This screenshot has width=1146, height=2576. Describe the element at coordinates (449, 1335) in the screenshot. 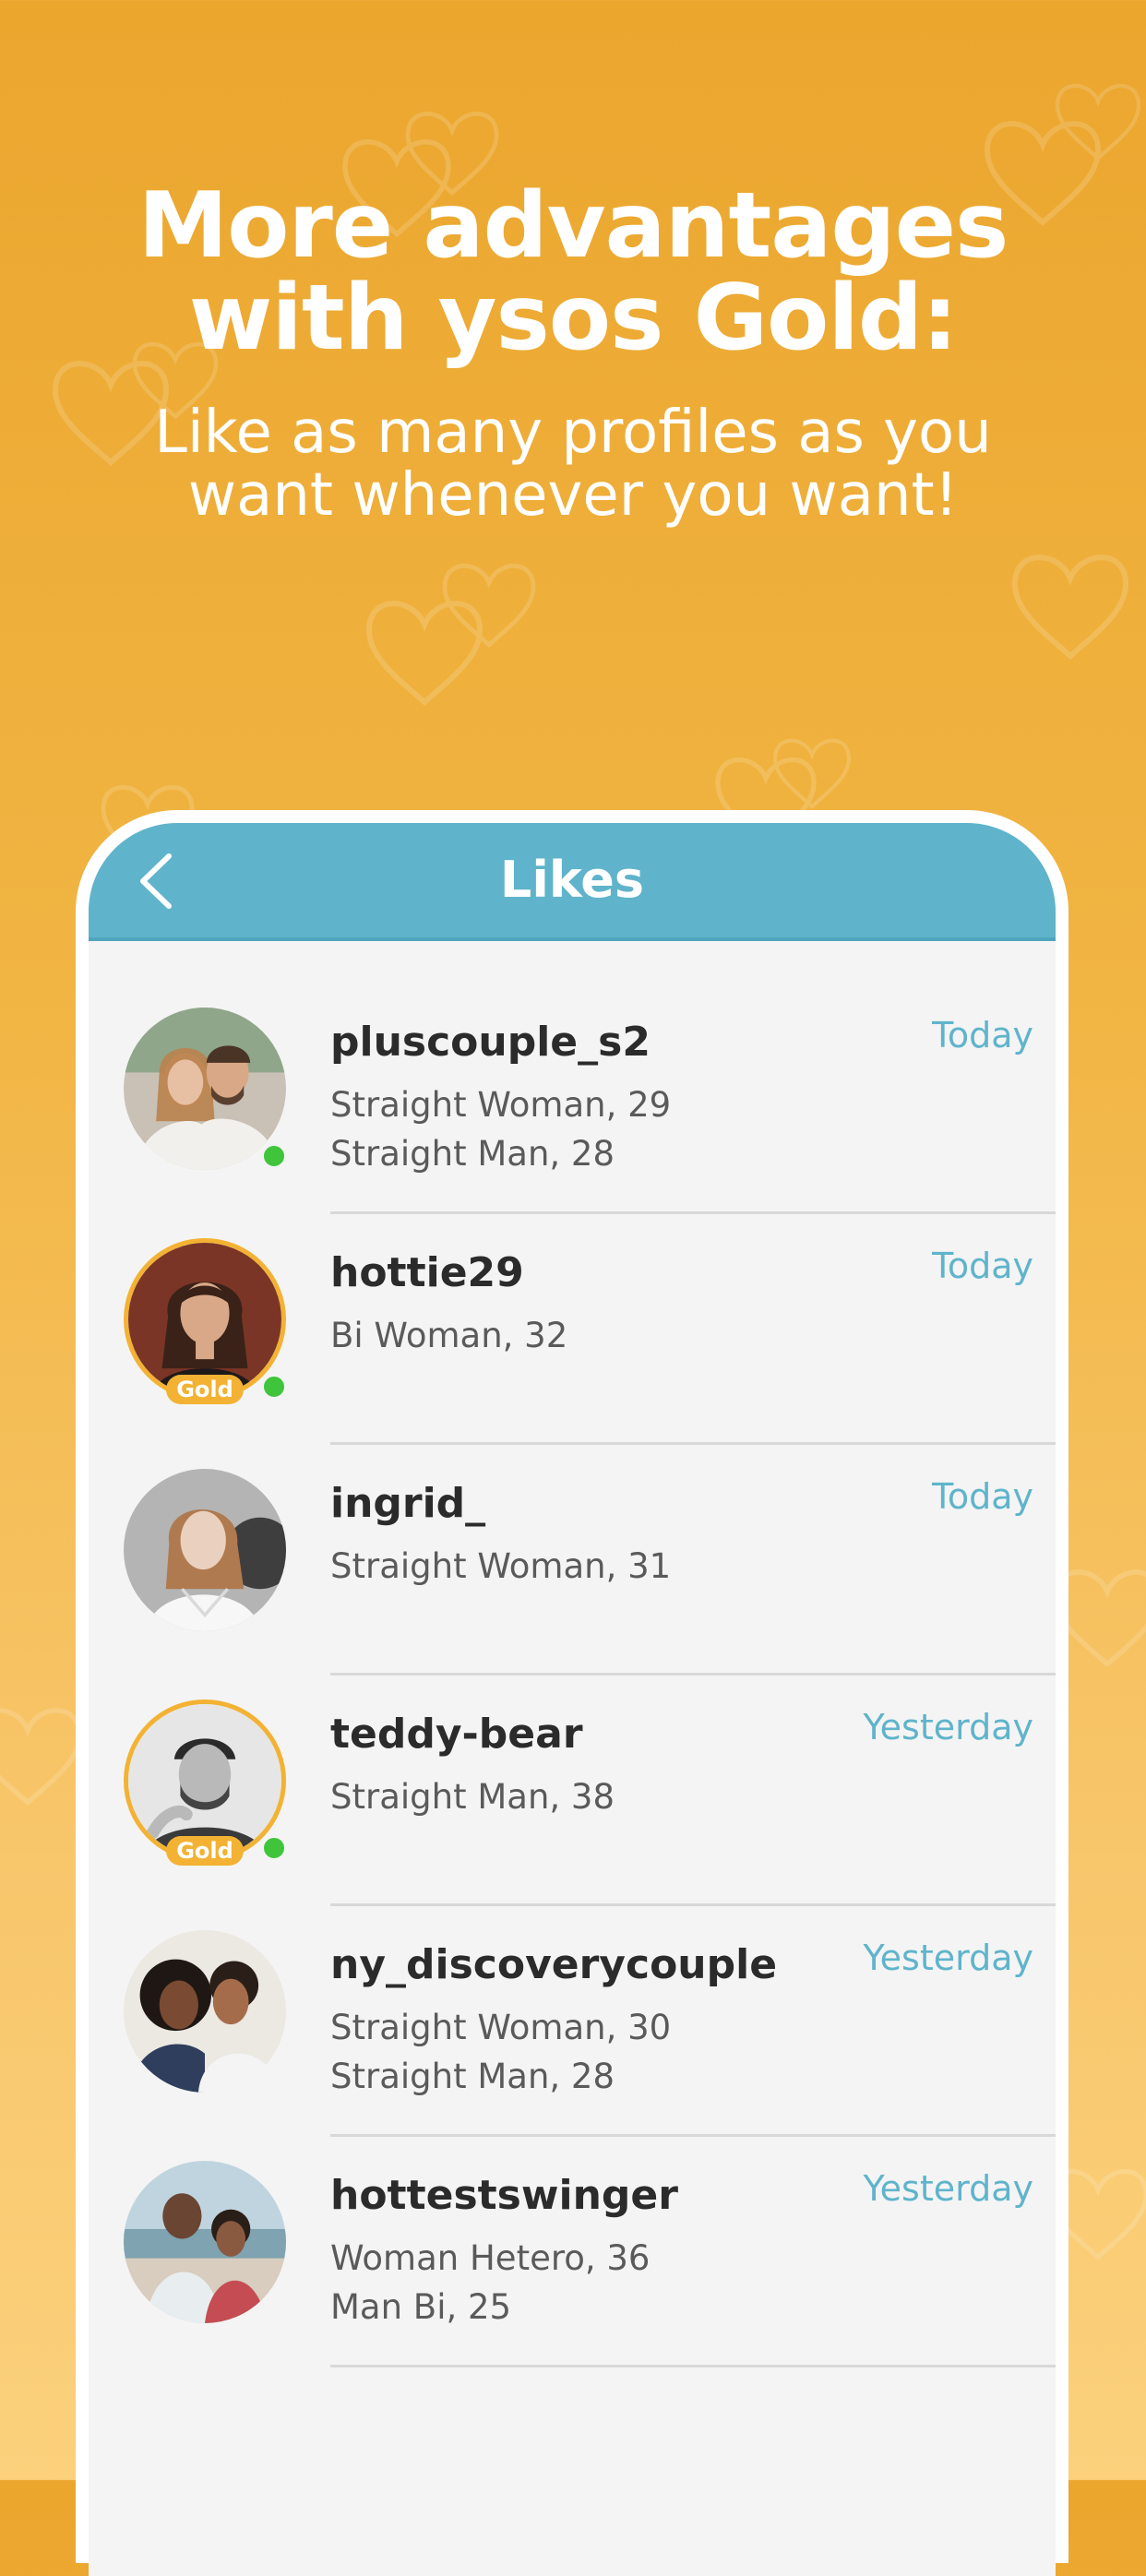

I see `profile-detail: Bi Woman, 32` at that location.